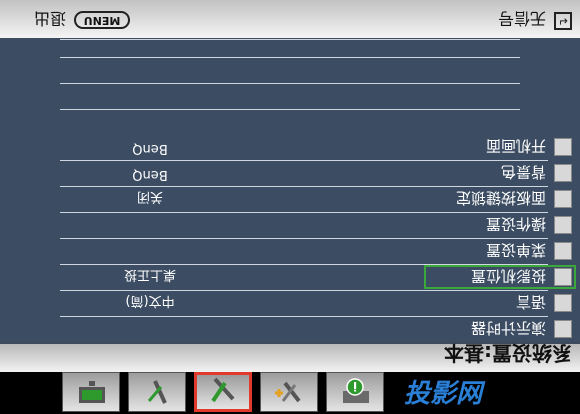 This screenshot has height=414, width=580. I want to click on tab-advanced-image, so click(157, 392).